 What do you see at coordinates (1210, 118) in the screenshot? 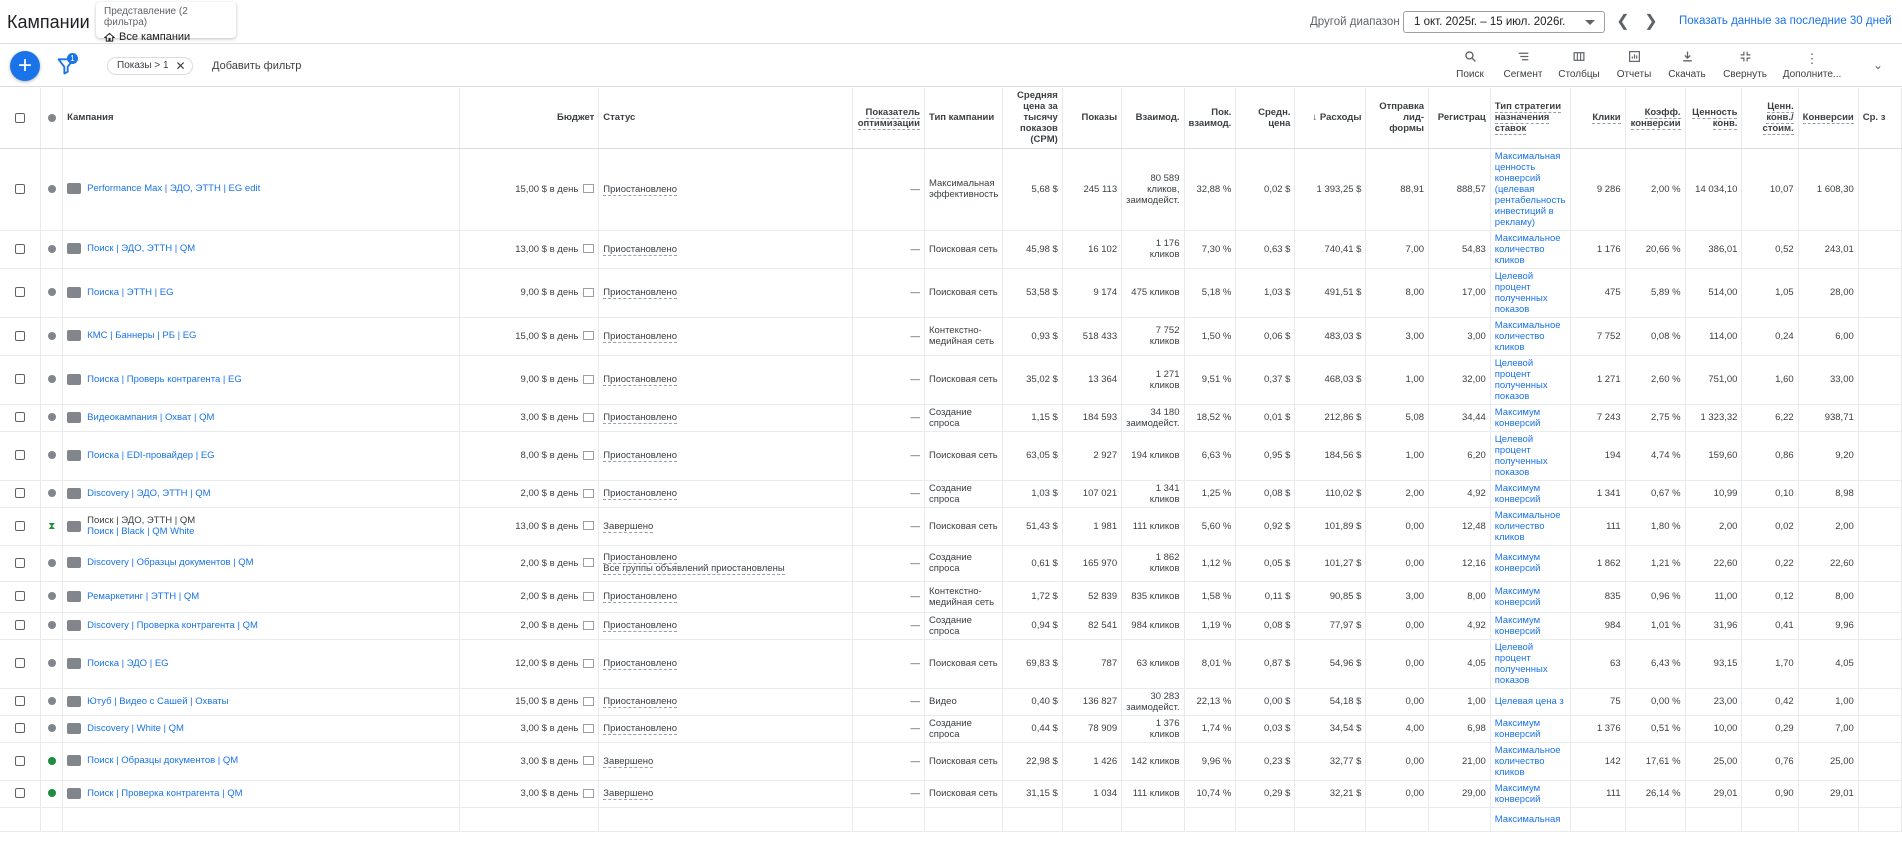
I see `col-interaction-rate: Пок. взаимод.` at bounding box center [1210, 118].